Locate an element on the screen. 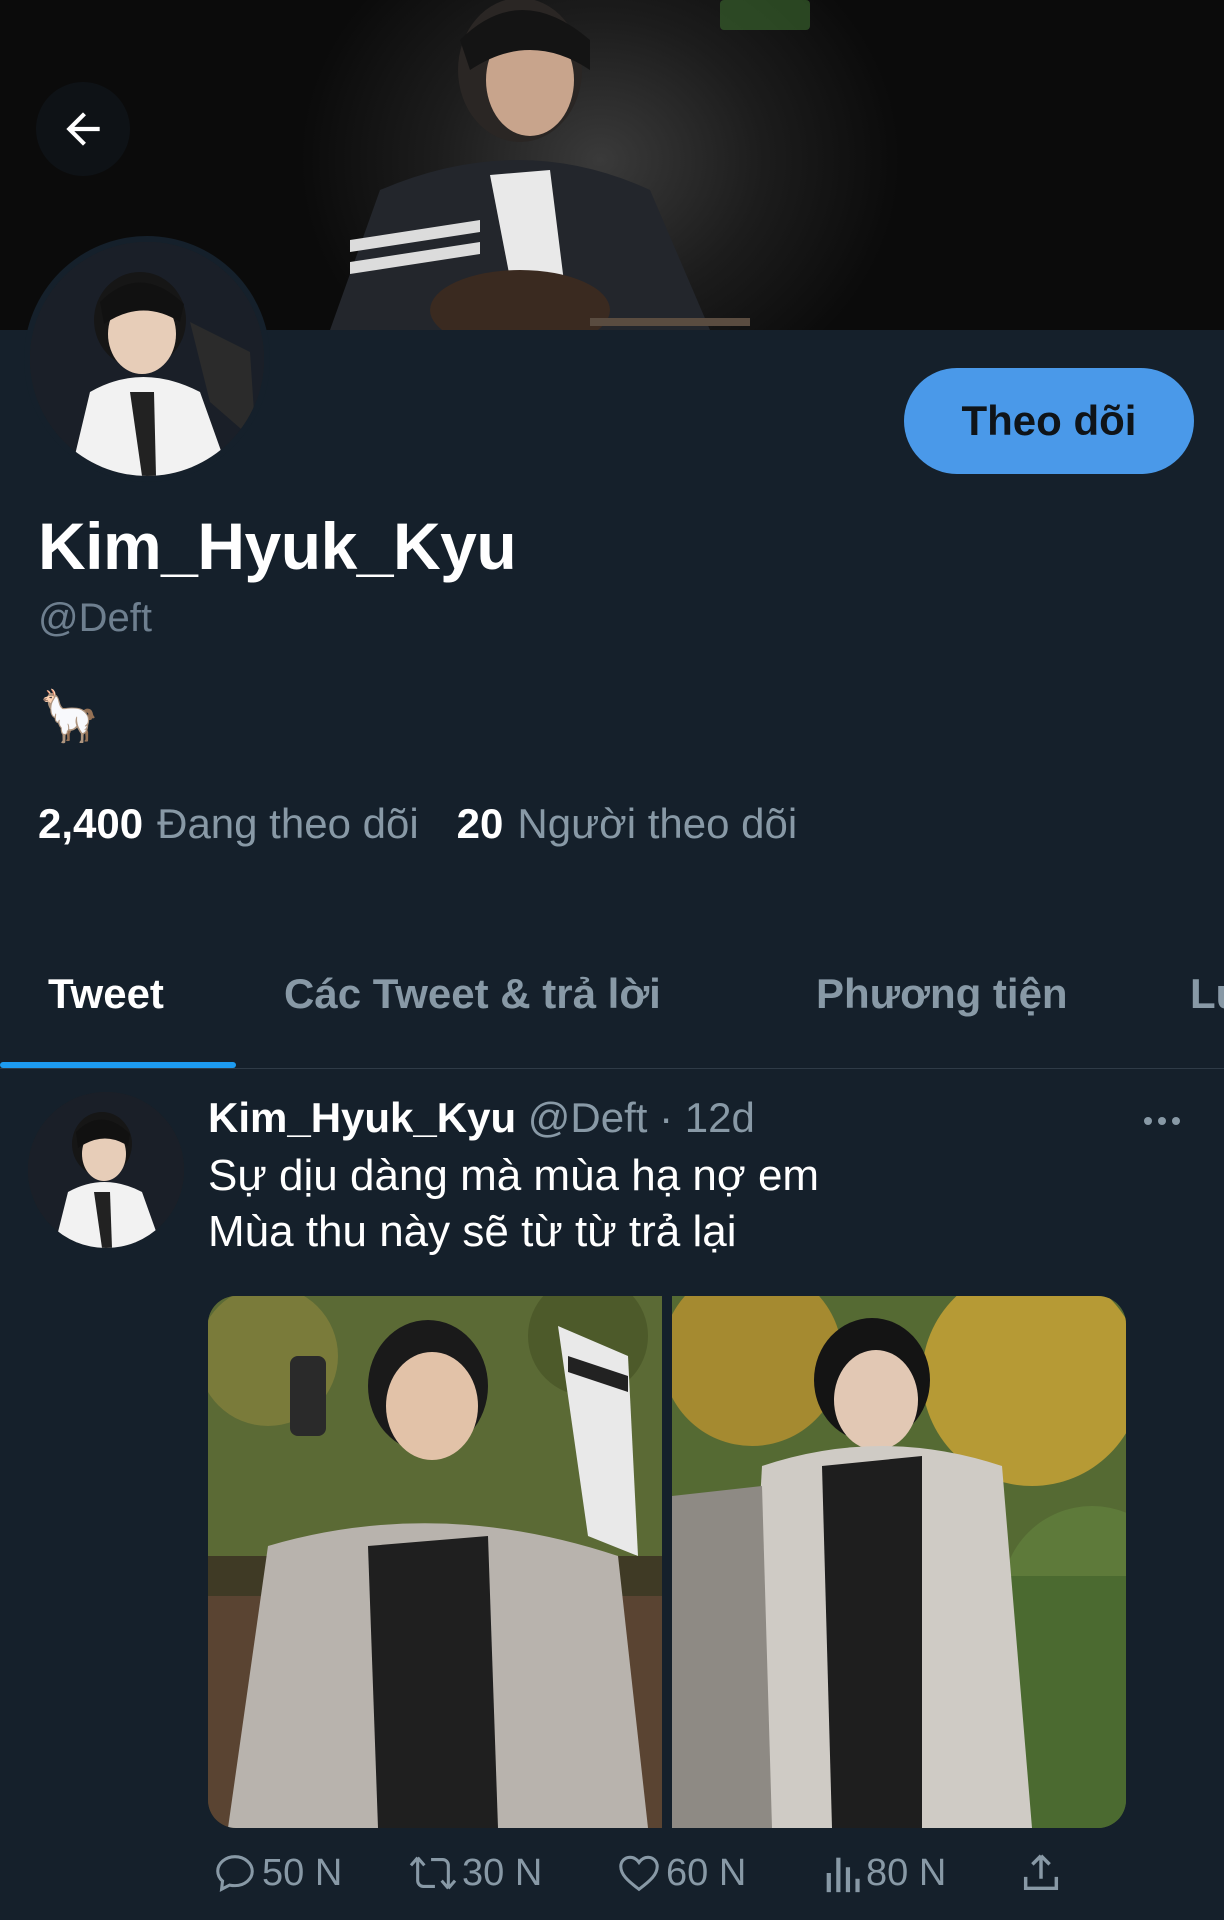 This screenshot has width=1224, height=1920. tweet-text-line: Sự dịu dàng mà mùa hạ nợ em is located at coordinates (514, 1175).